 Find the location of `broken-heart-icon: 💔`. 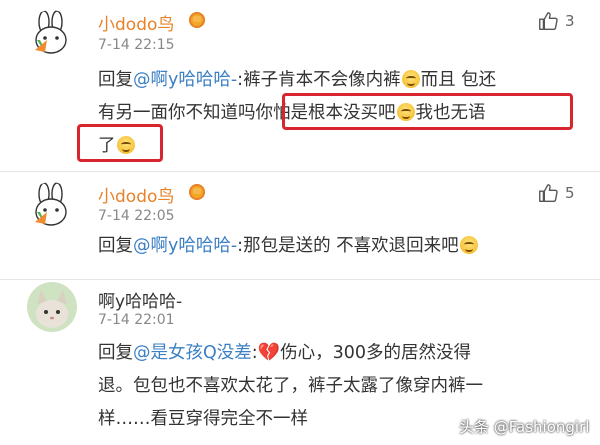

broken-heart-icon: 💔 is located at coordinates (269, 352).